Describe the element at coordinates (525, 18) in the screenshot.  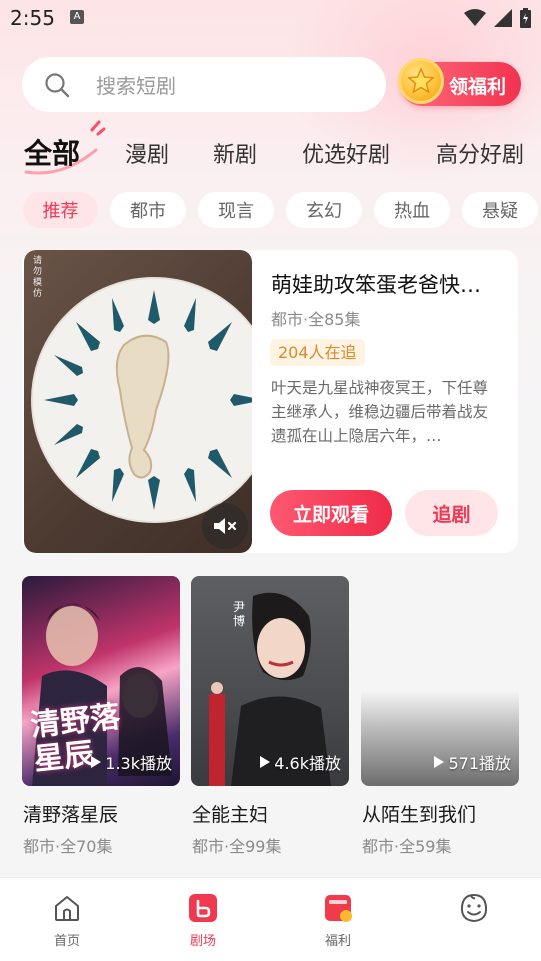
I see `battery-icon` at that location.